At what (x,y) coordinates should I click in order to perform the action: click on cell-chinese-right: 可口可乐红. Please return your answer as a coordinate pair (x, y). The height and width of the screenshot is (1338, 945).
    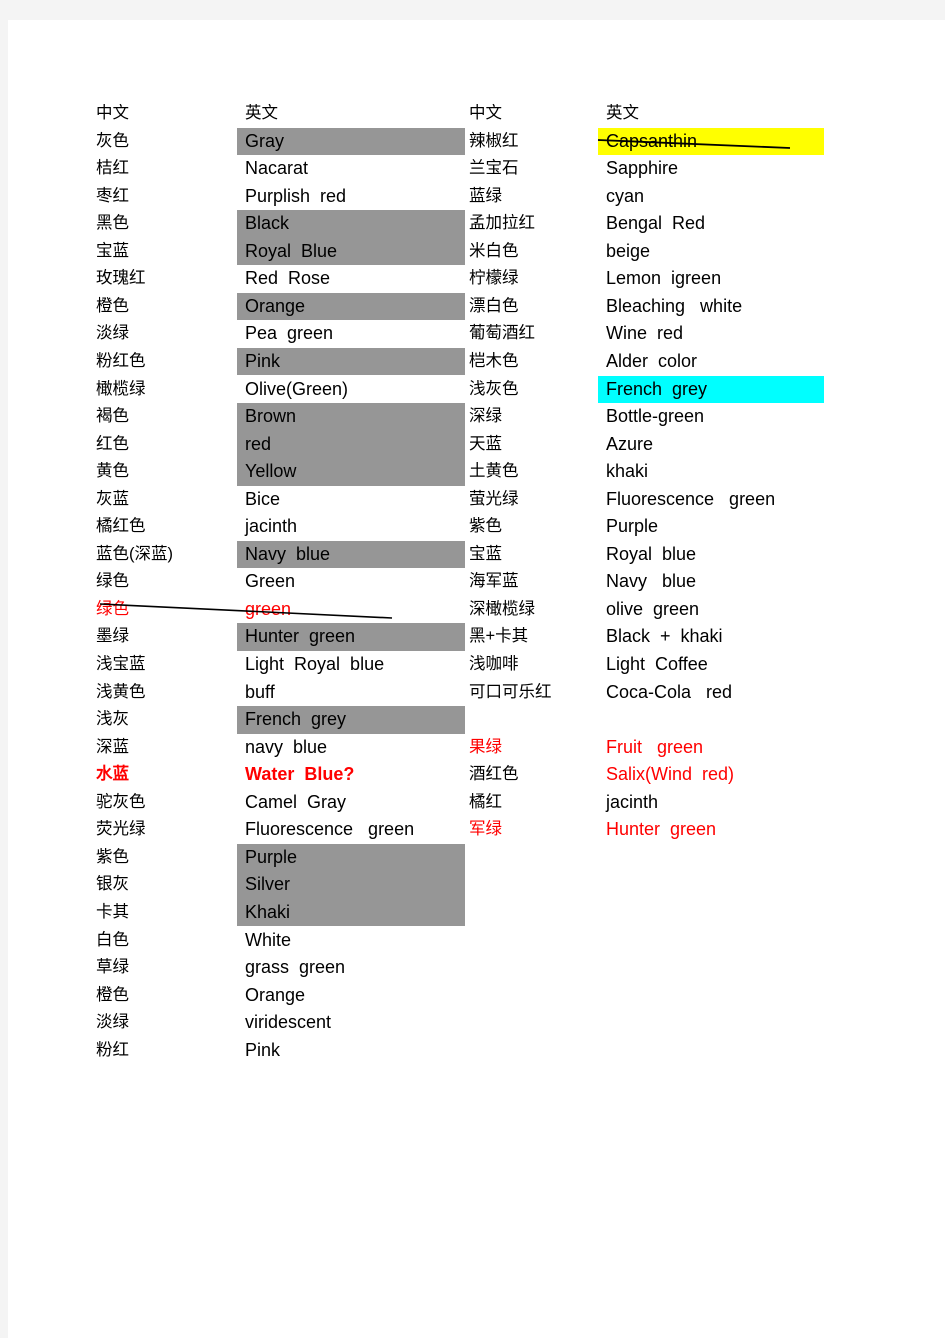
    Looking at the image, I should click on (510, 691).